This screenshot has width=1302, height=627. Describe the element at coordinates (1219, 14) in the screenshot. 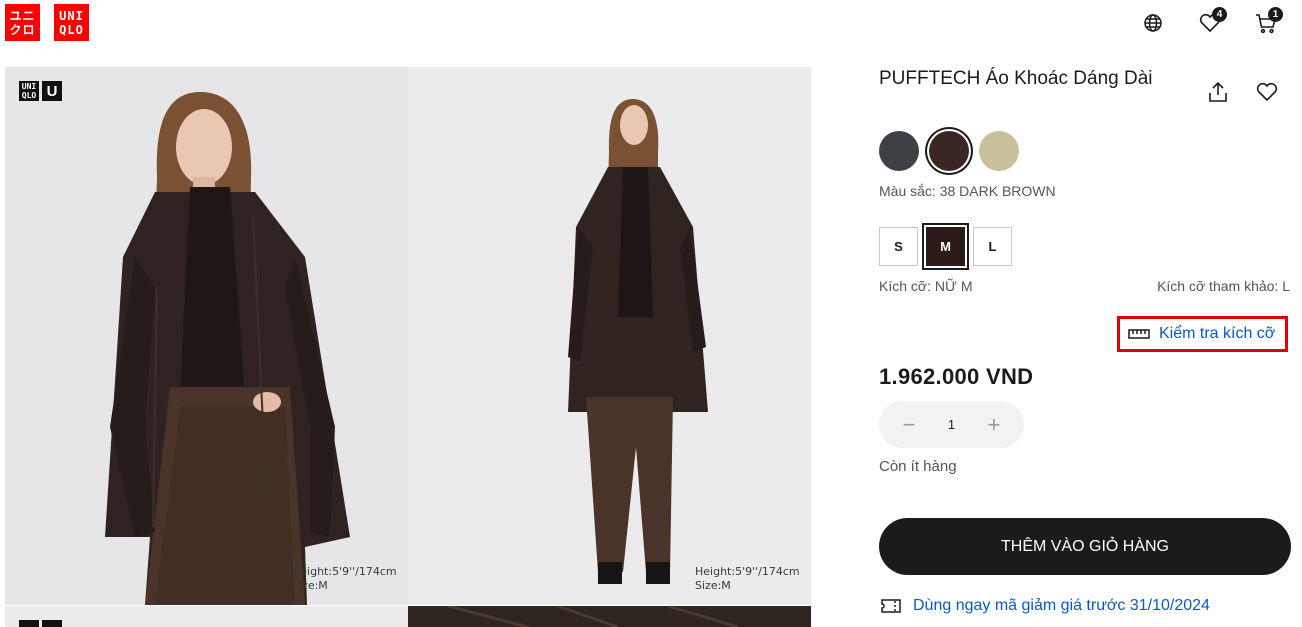

I see `wishlist-count-badge: 4` at that location.